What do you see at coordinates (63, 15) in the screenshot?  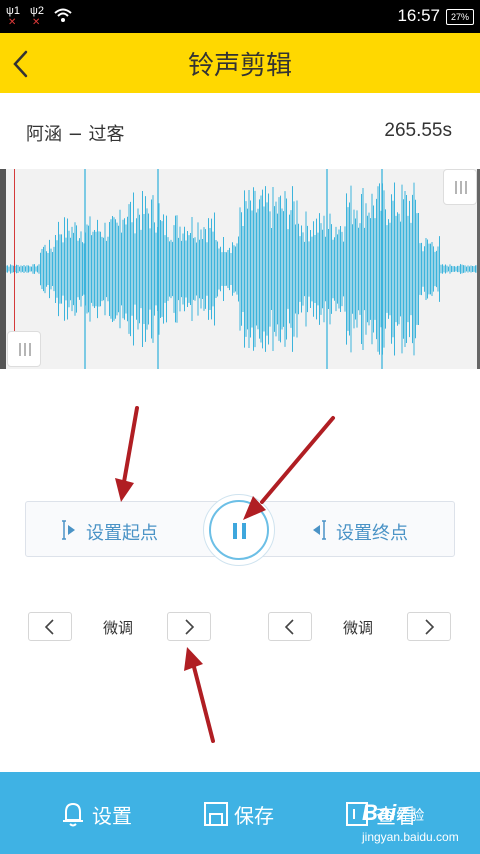 I see `wifi-icon` at bounding box center [63, 15].